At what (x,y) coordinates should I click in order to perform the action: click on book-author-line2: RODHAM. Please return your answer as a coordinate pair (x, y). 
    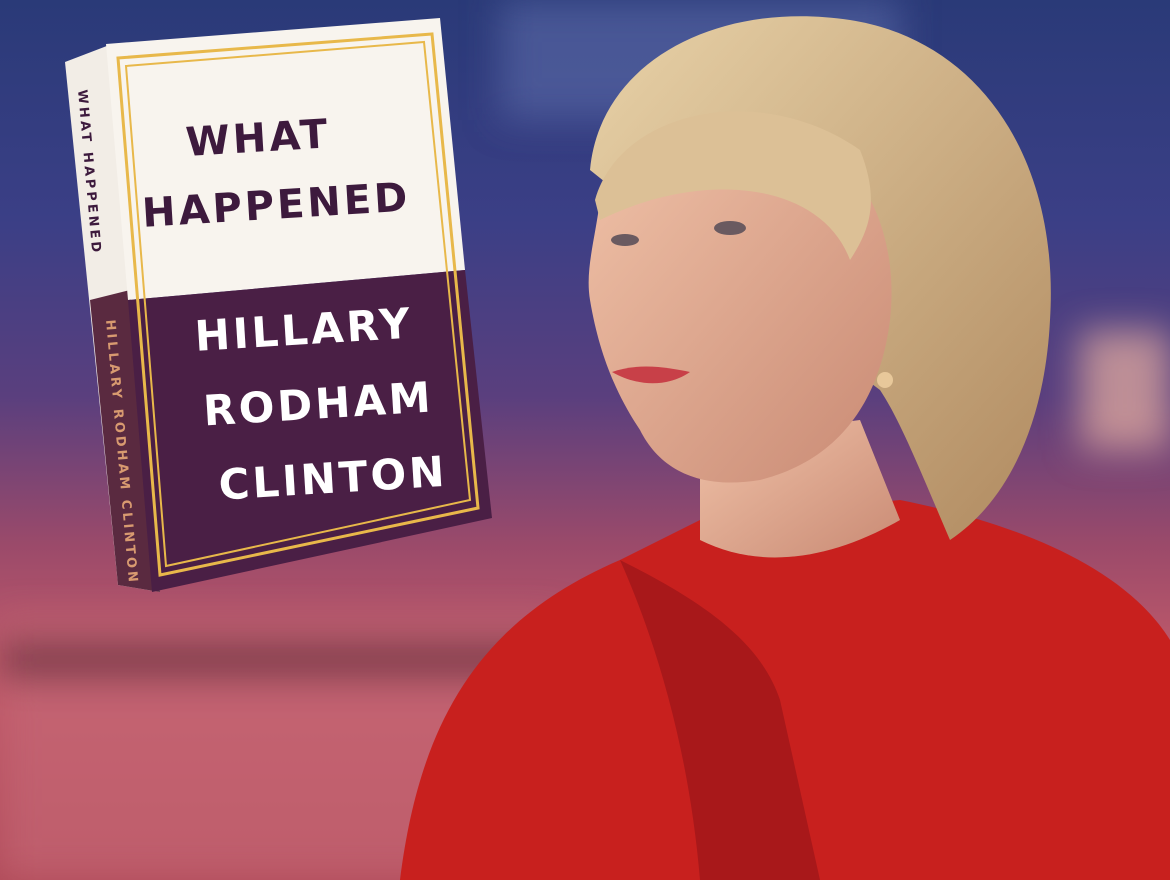
    Looking at the image, I should click on (318, 403).